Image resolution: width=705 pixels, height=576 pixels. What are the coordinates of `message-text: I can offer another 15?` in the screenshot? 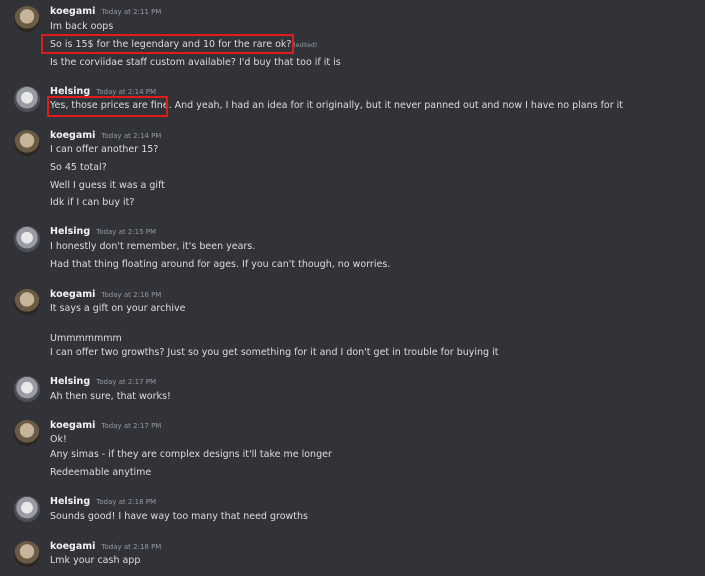 It's located at (104, 149).